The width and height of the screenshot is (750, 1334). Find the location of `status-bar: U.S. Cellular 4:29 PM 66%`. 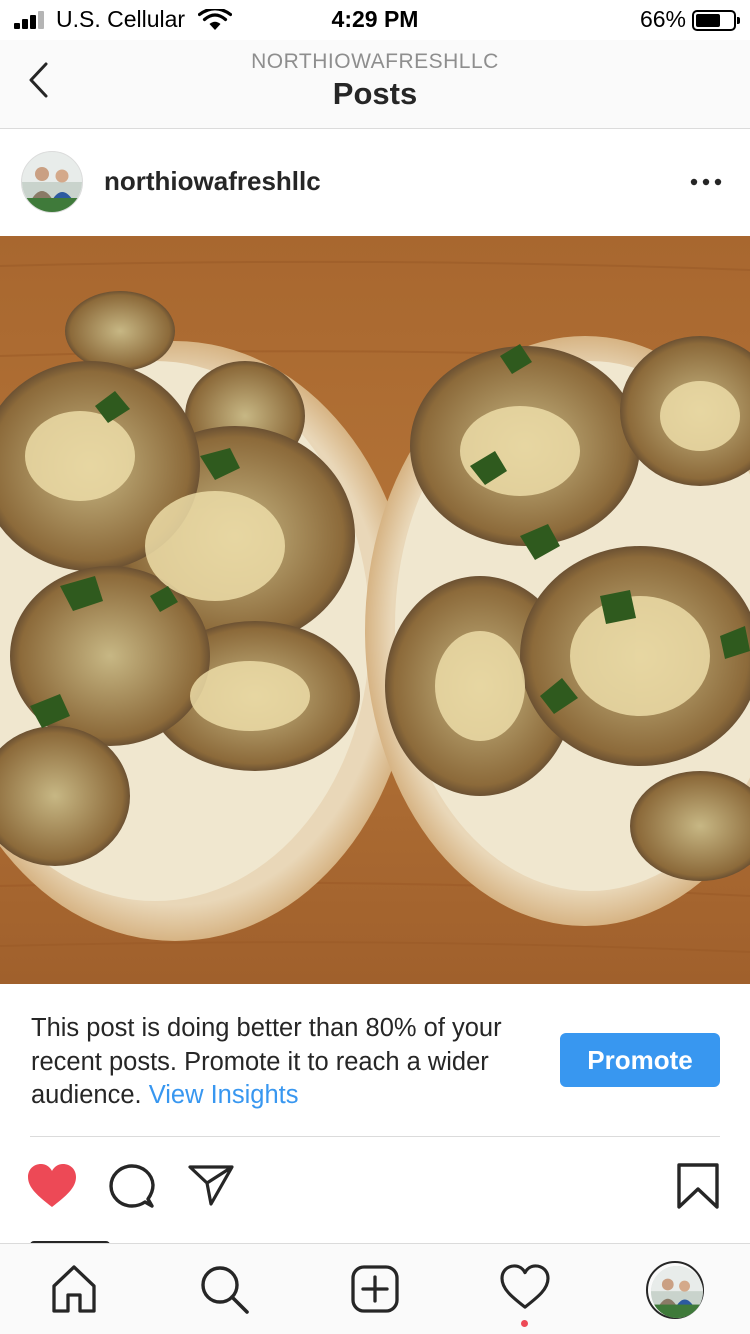

status-bar: U.S. Cellular 4:29 PM 66% is located at coordinates (375, 20).